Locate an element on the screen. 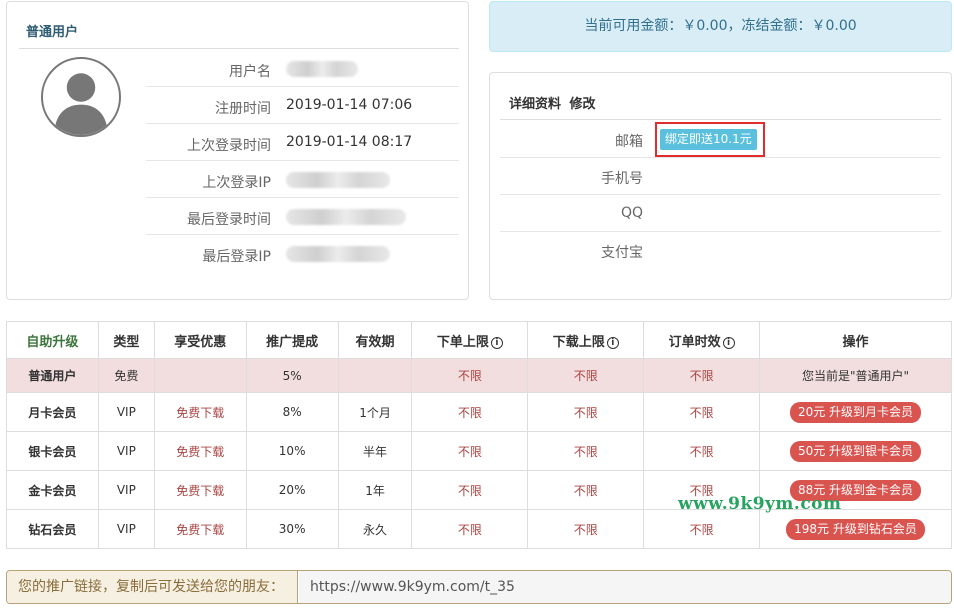  bind-email-button: 绑定即送10.1元 is located at coordinates (708, 139).